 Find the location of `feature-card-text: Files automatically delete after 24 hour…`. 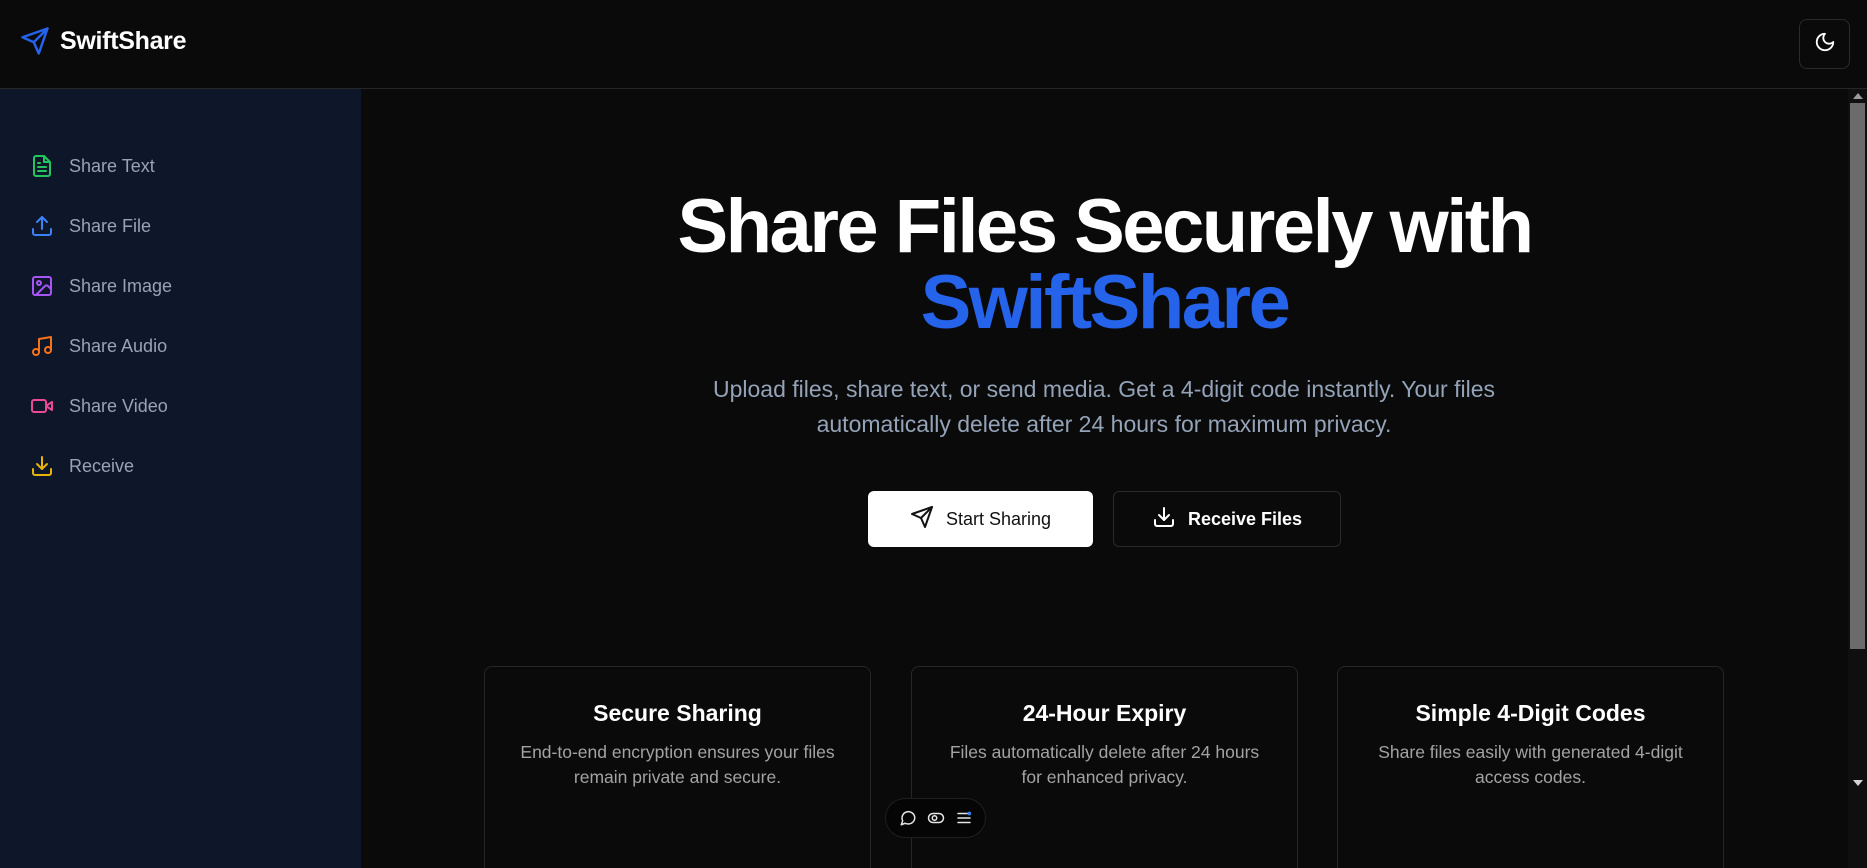

feature-card-text: Files automatically delete after 24 hour… is located at coordinates (1104, 764).